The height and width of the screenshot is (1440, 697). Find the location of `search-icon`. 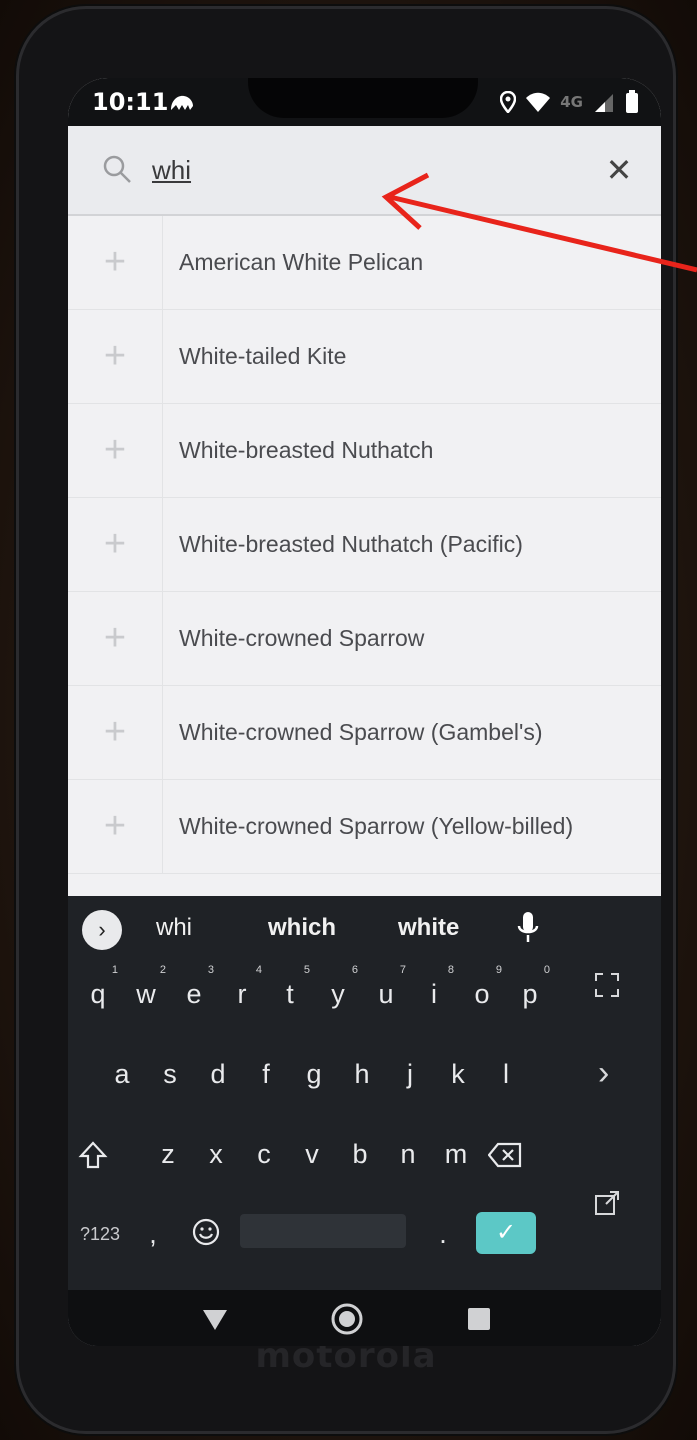

search-icon is located at coordinates (117, 169).